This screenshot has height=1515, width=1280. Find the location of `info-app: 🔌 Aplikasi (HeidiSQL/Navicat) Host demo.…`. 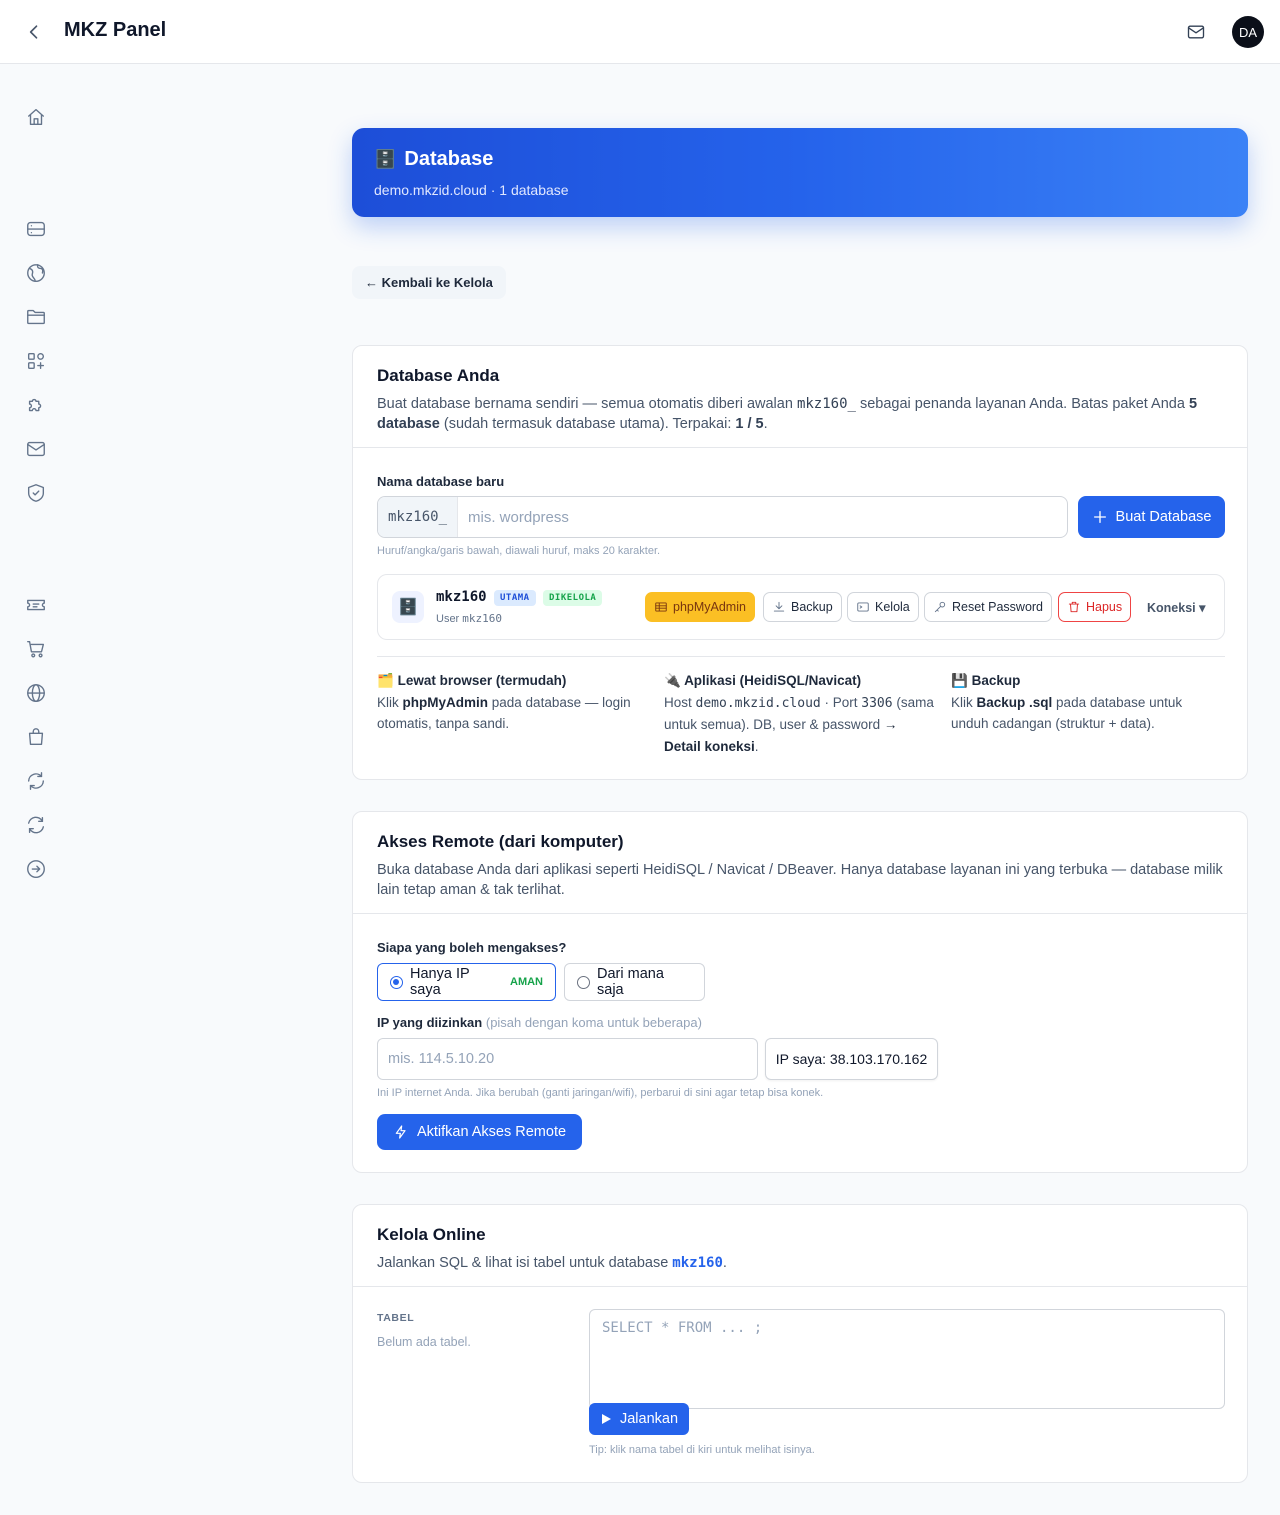

info-app: 🔌 Aplikasi (HeidiSQL/Navicat) Host demo.… is located at coordinates (799, 713).